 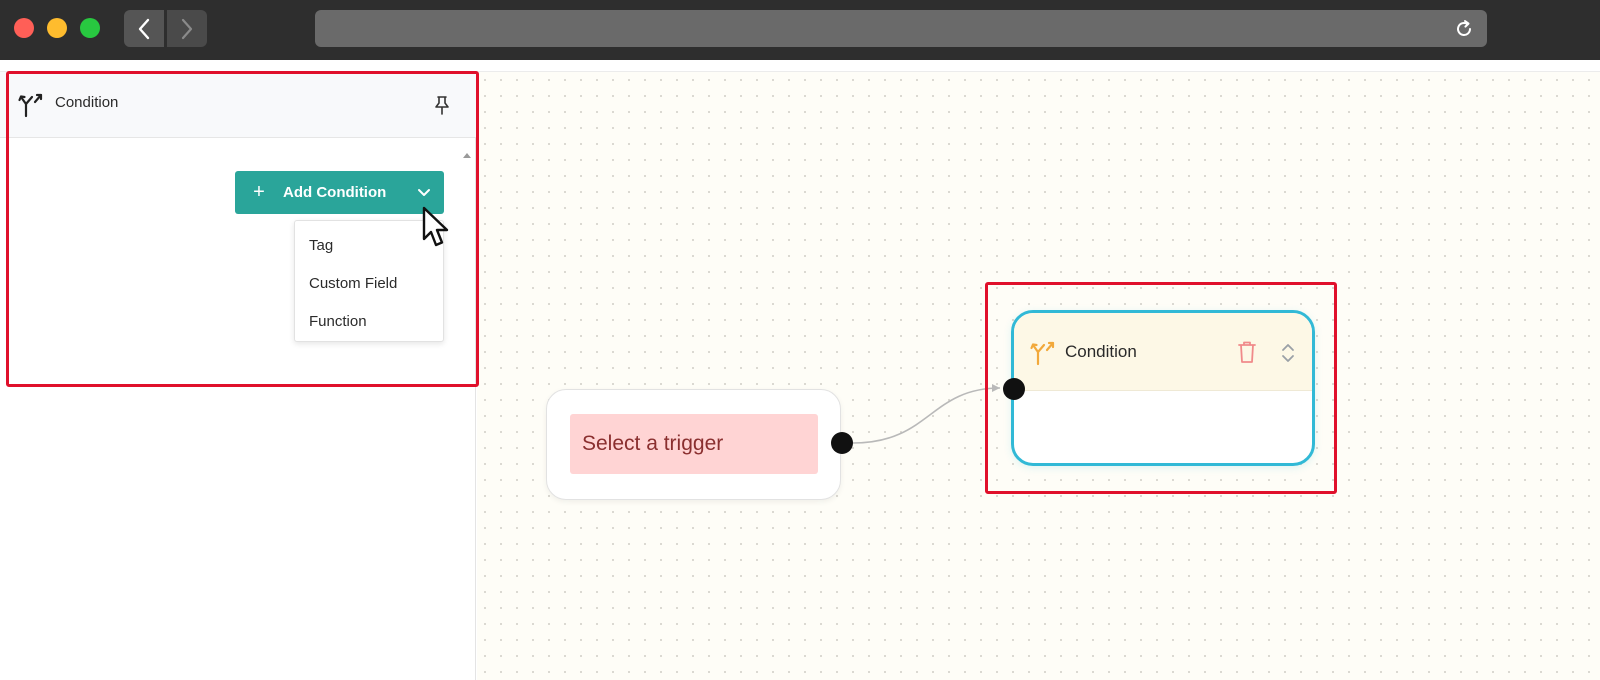 I want to click on chevron-left-icon, so click(x=144, y=28).